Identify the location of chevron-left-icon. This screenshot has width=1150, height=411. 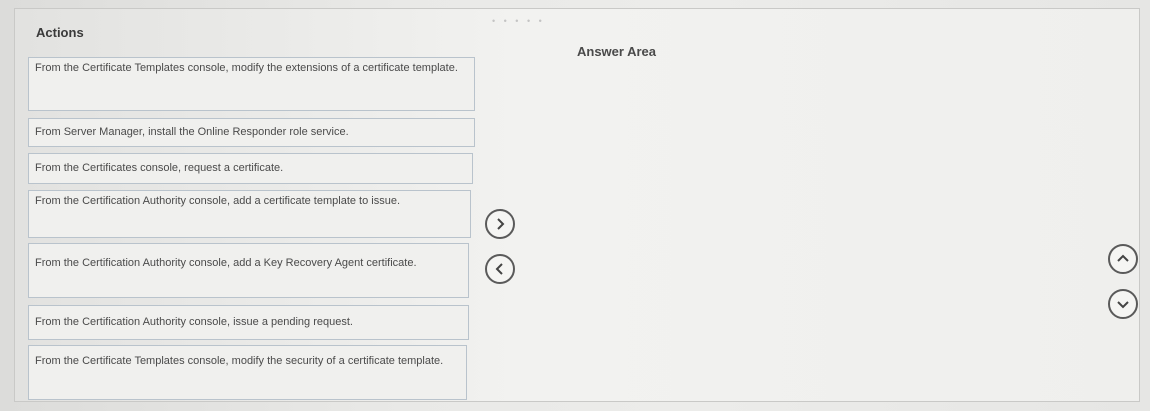
(499, 269).